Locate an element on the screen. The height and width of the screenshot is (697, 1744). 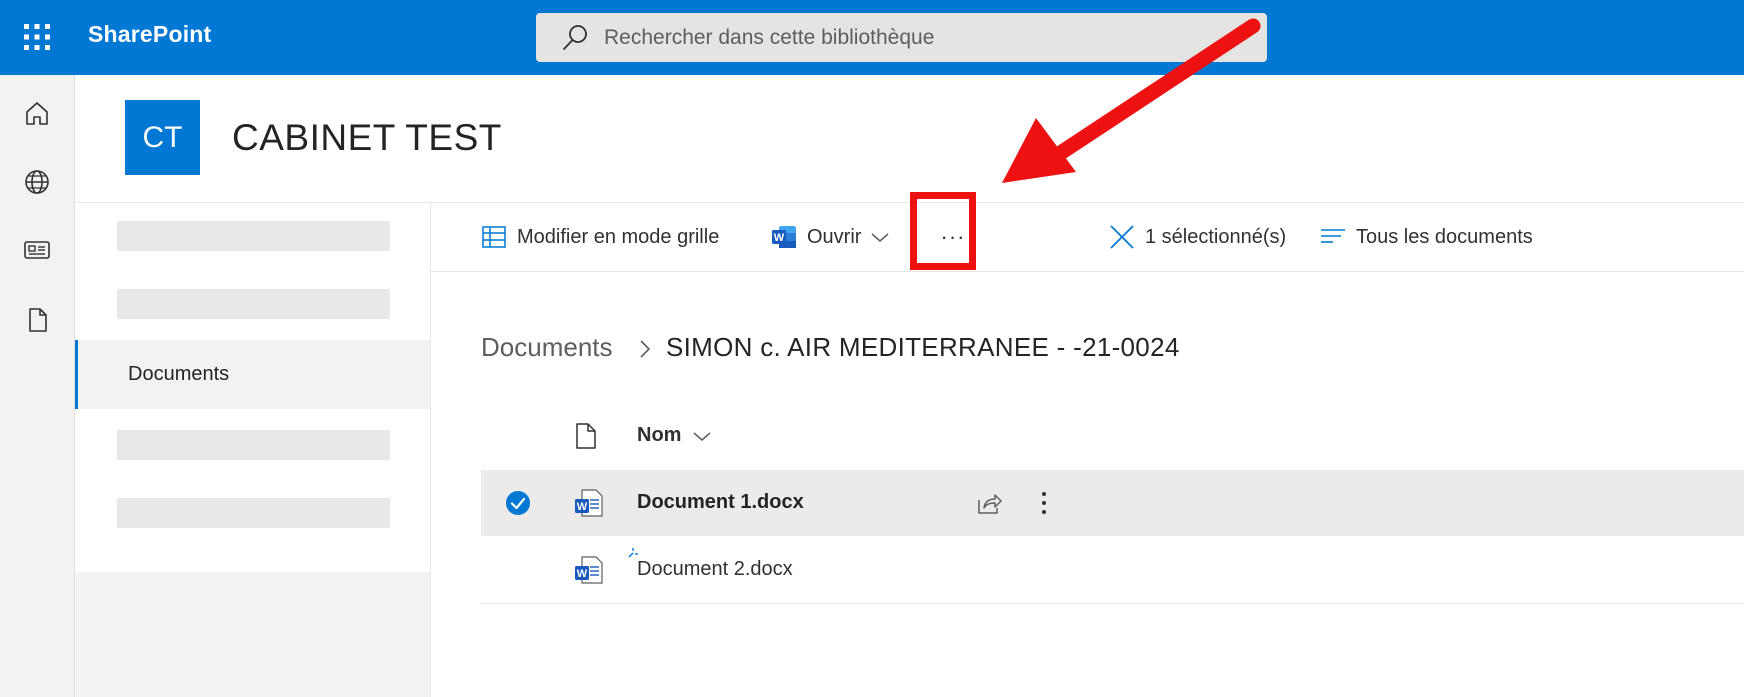
view-label: Tous les documents is located at coordinates (1444, 236).